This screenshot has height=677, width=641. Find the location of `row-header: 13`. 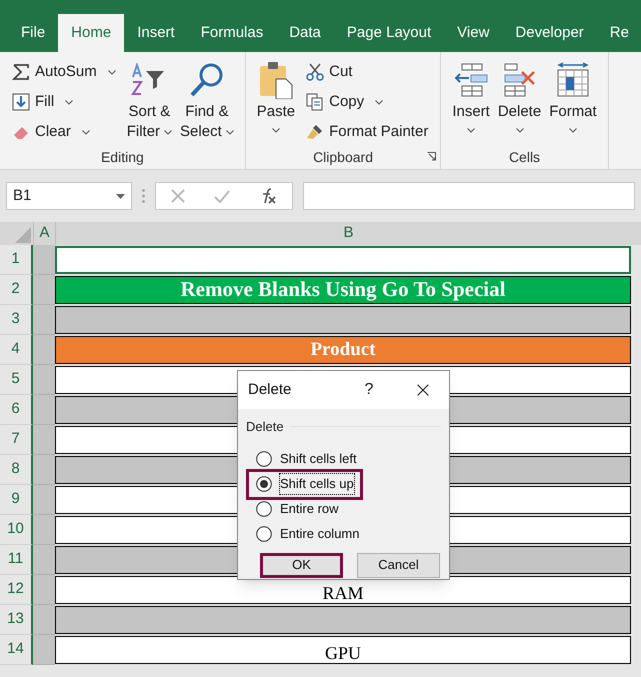

row-header: 13 is located at coordinates (16, 620).